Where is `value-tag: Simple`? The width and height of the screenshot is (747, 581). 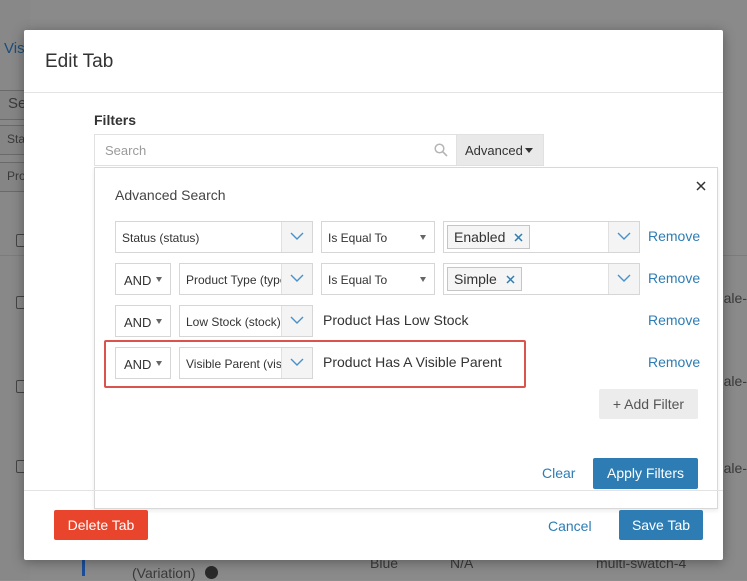
value-tag: Simple is located at coordinates (484, 279).